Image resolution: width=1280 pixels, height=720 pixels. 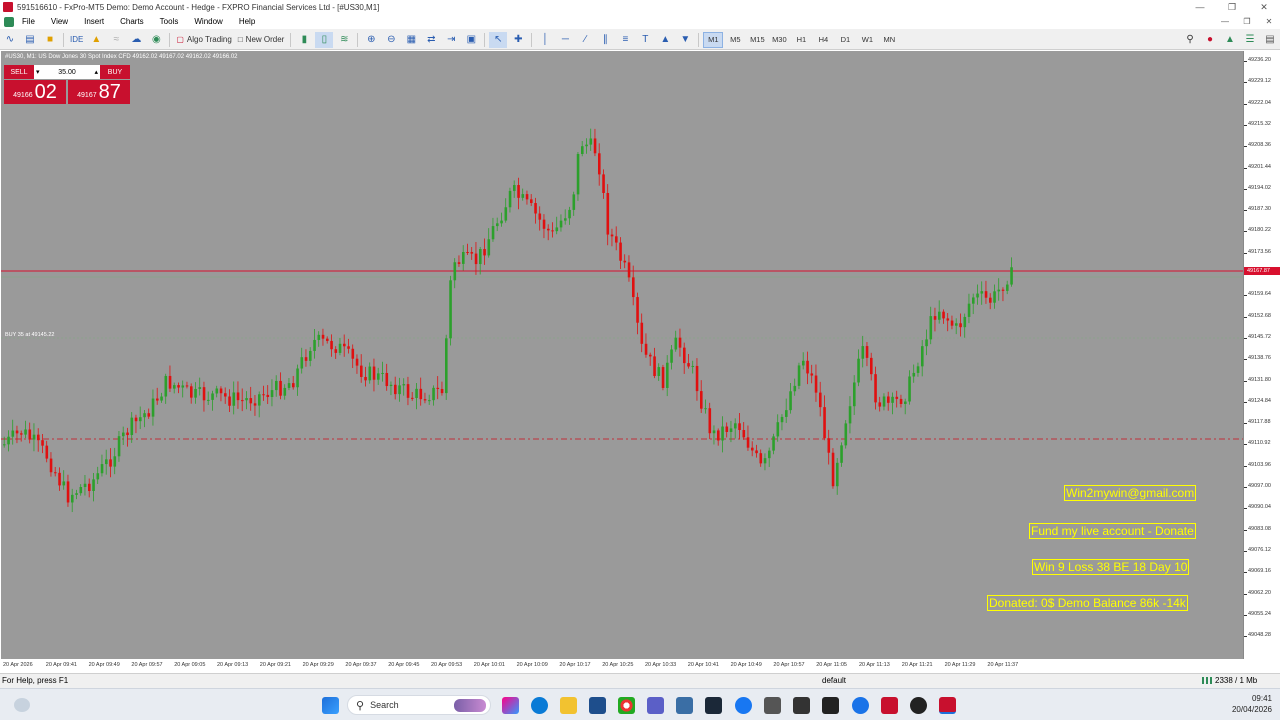 I want to click on timeframe-m5: M5, so click(x=735, y=40).